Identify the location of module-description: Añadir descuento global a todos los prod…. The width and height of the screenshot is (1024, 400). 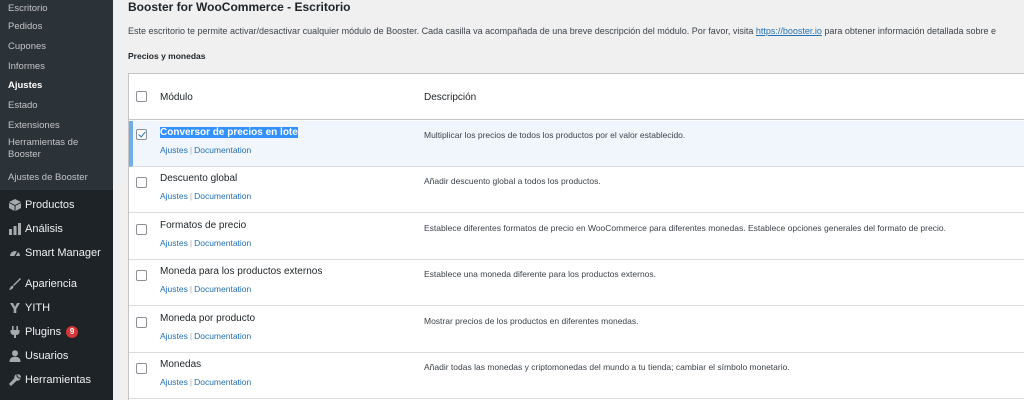
(512, 181).